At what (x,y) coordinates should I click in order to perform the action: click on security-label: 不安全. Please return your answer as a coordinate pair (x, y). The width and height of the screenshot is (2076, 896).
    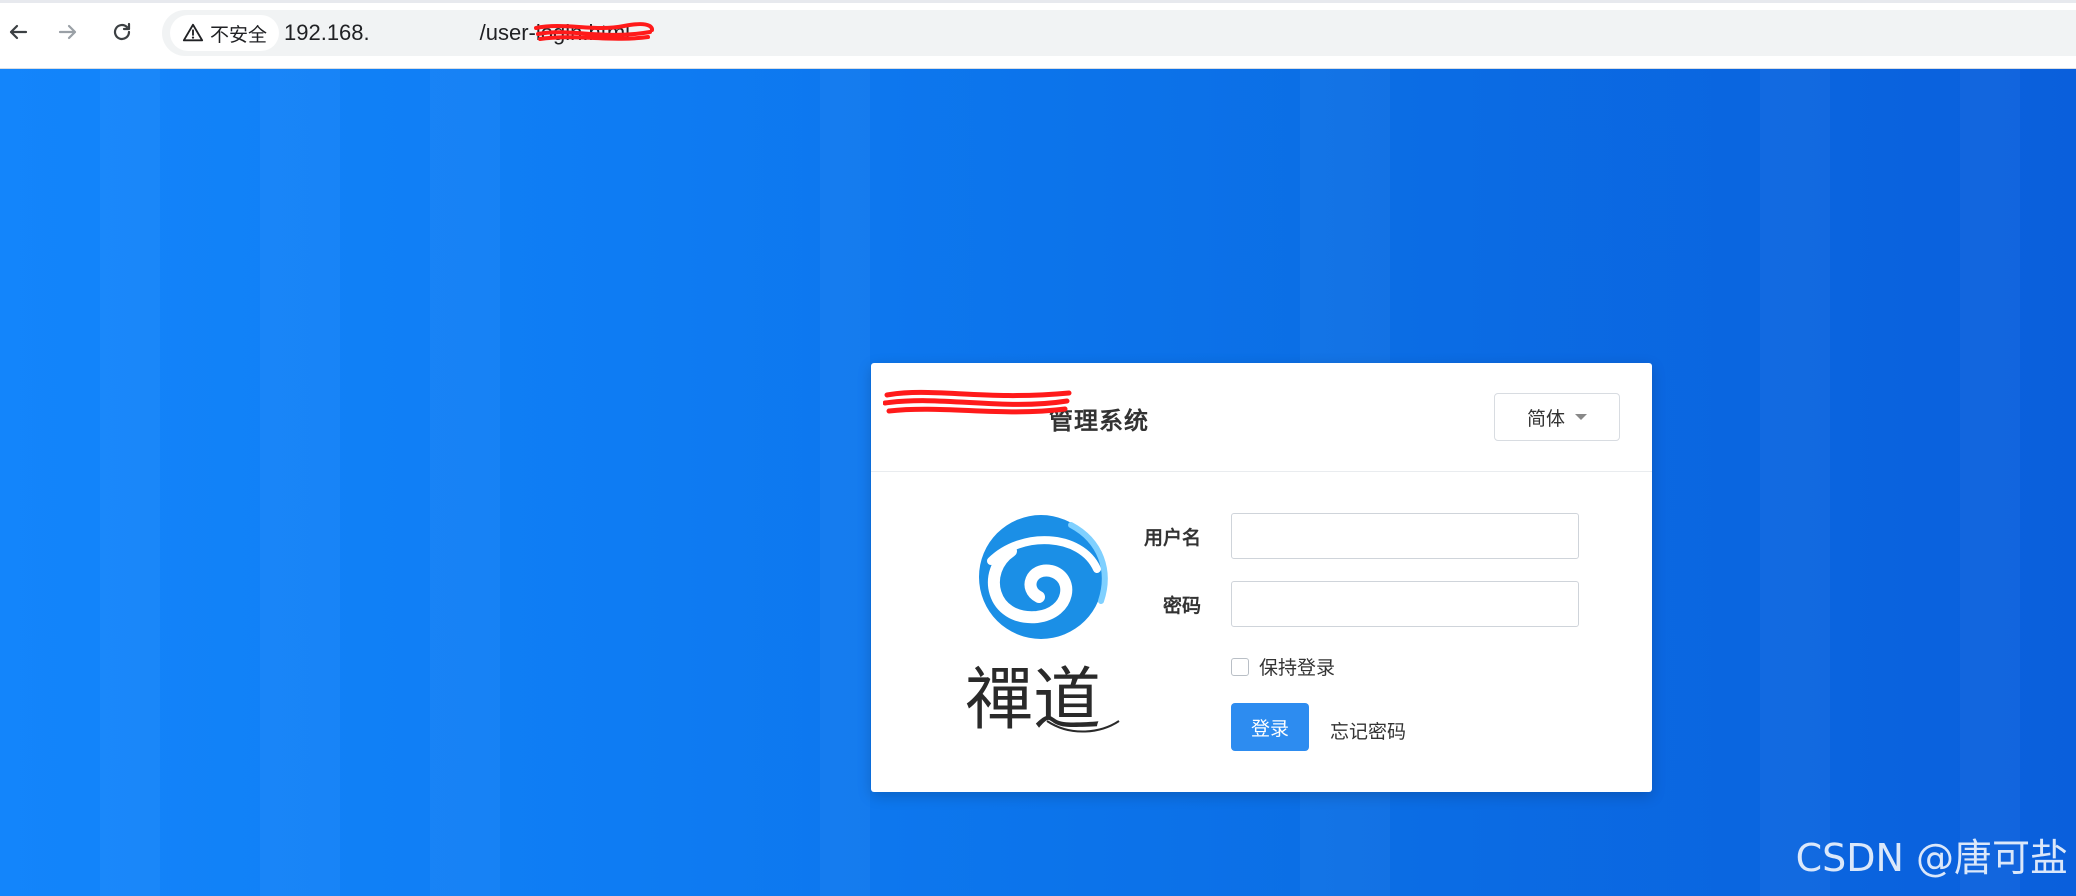
    Looking at the image, I should click on (239, 34).